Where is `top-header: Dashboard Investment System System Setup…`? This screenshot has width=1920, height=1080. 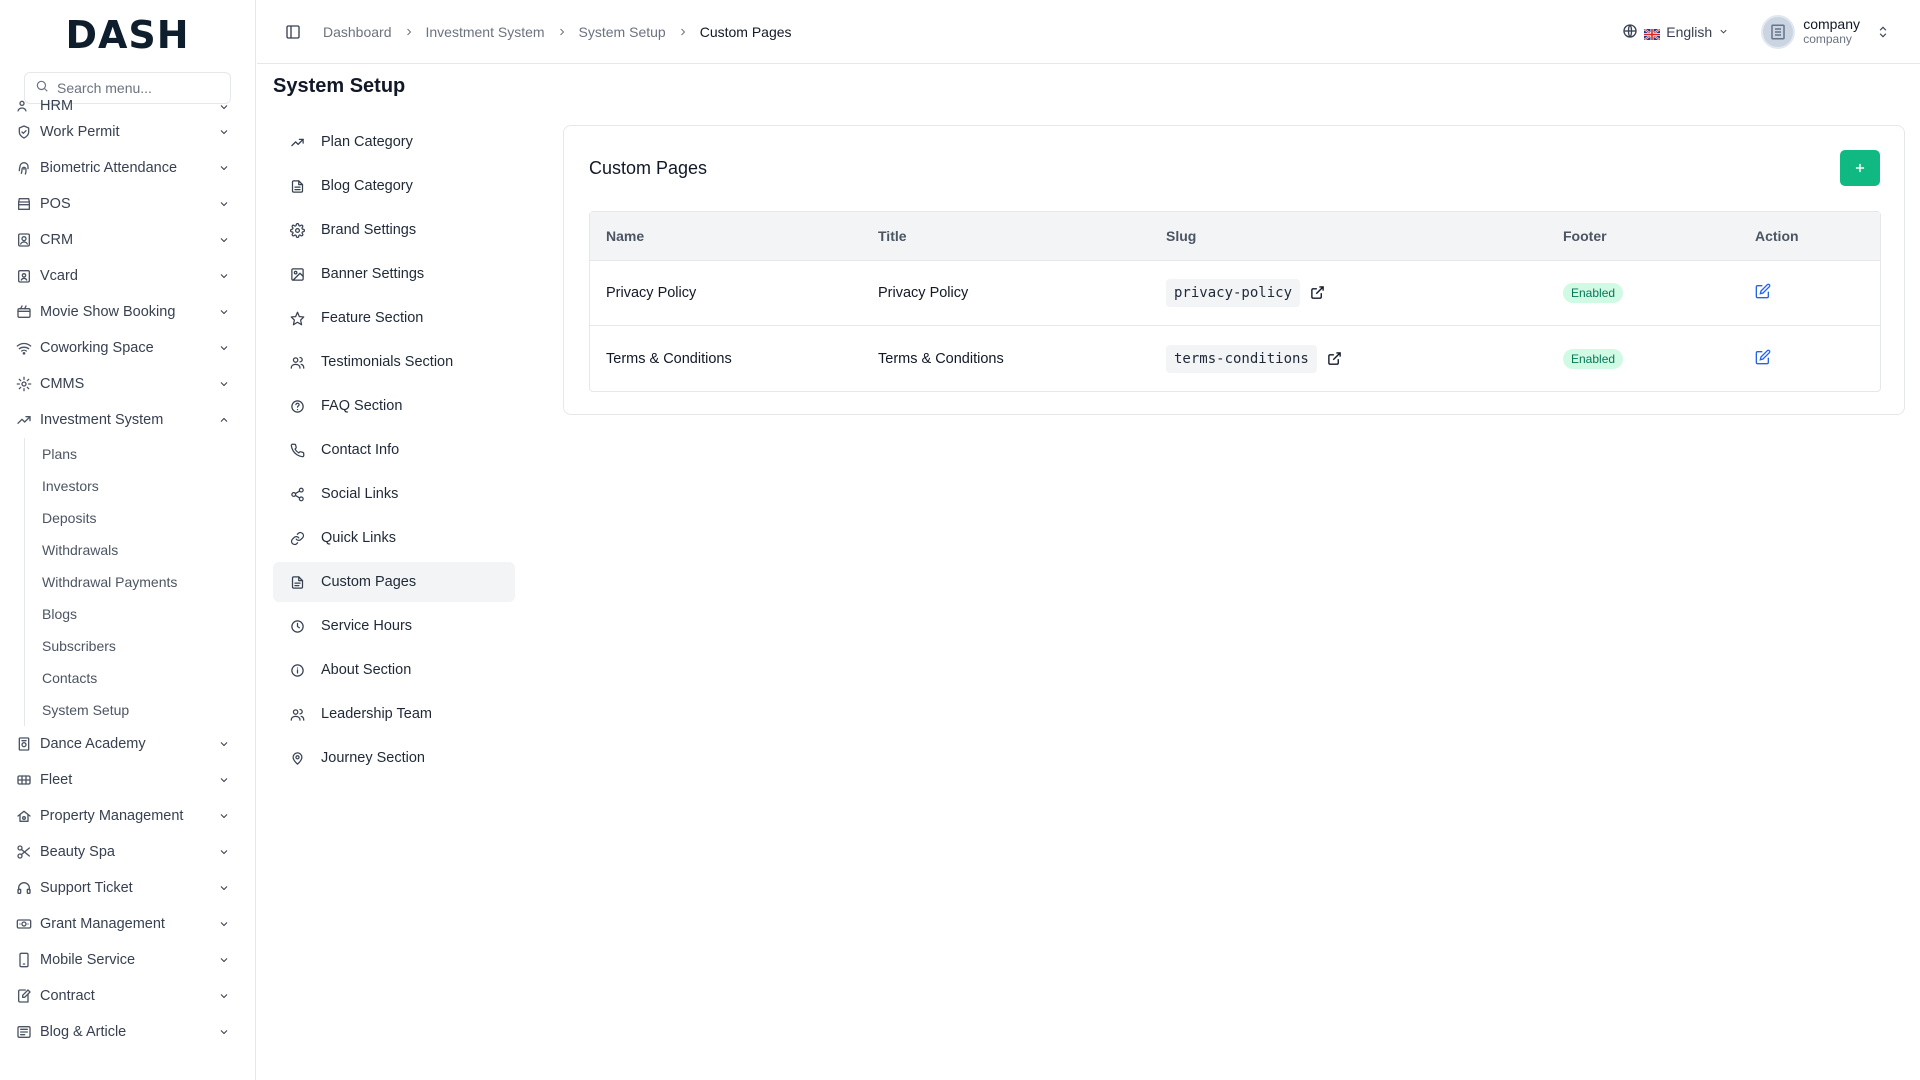 top-header: Dashboard Investment System System Setup… is located at coordinates (1088, 32).